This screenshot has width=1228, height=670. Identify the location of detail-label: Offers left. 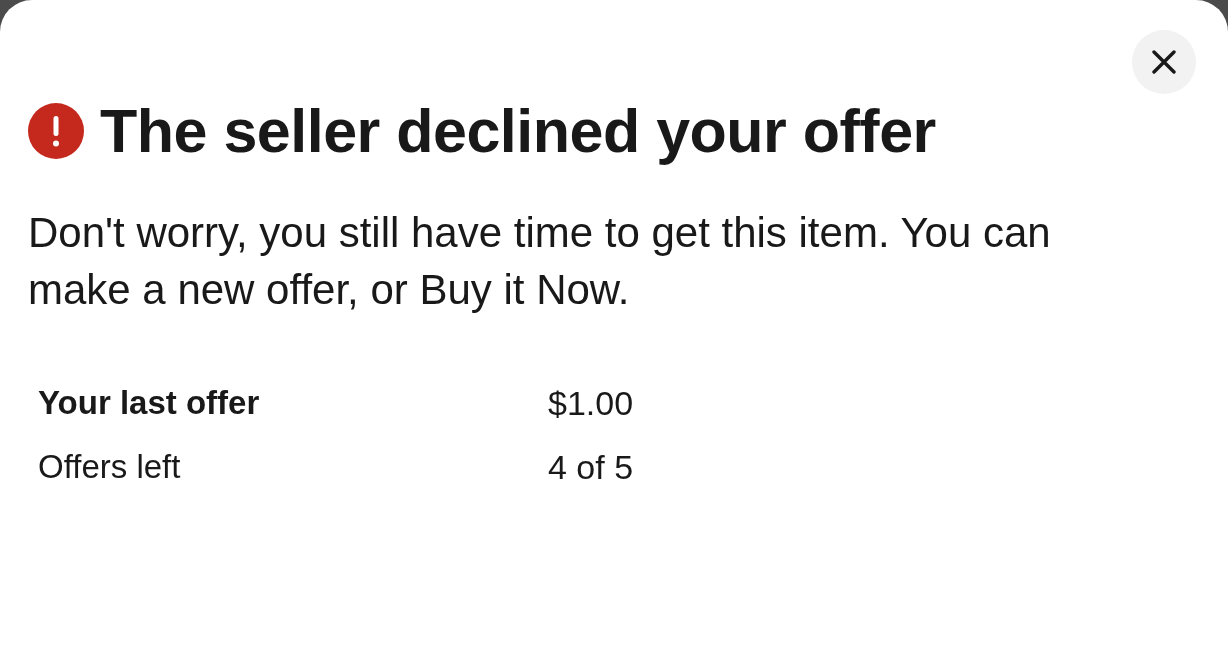
(110, 467).